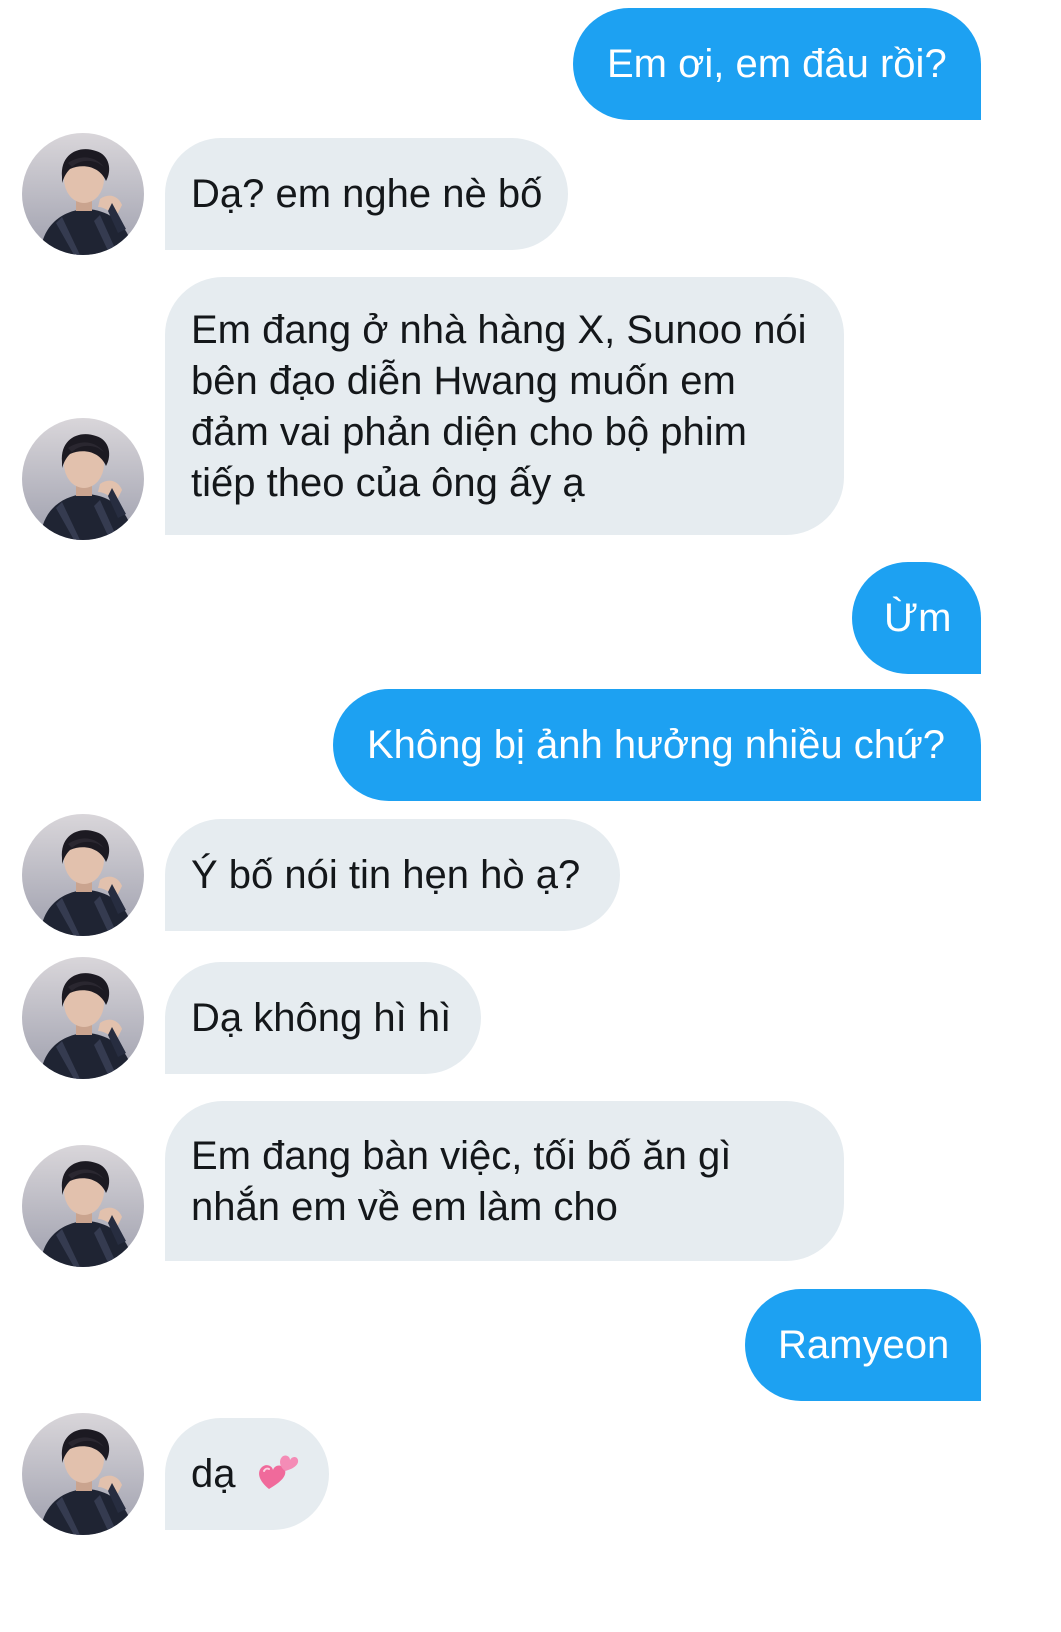 Image resolution: width=1061 pixels, height=1632 pixels. I want to click on message-bubble-outgoing: Em ơi, em đâu rồi?, so click(777, 64).